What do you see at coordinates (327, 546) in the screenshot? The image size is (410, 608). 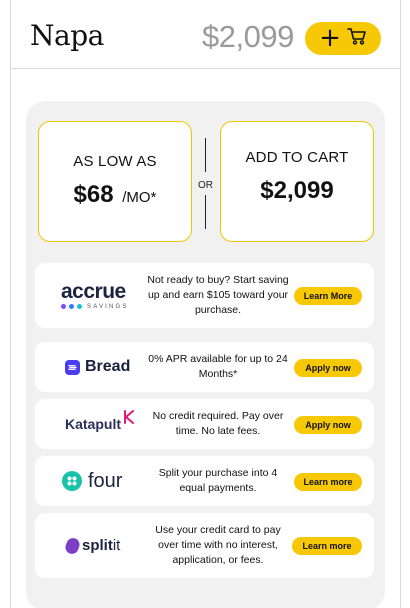 I see `splitit-learn-more-button: Learn more` at bounding box center [327, 546].